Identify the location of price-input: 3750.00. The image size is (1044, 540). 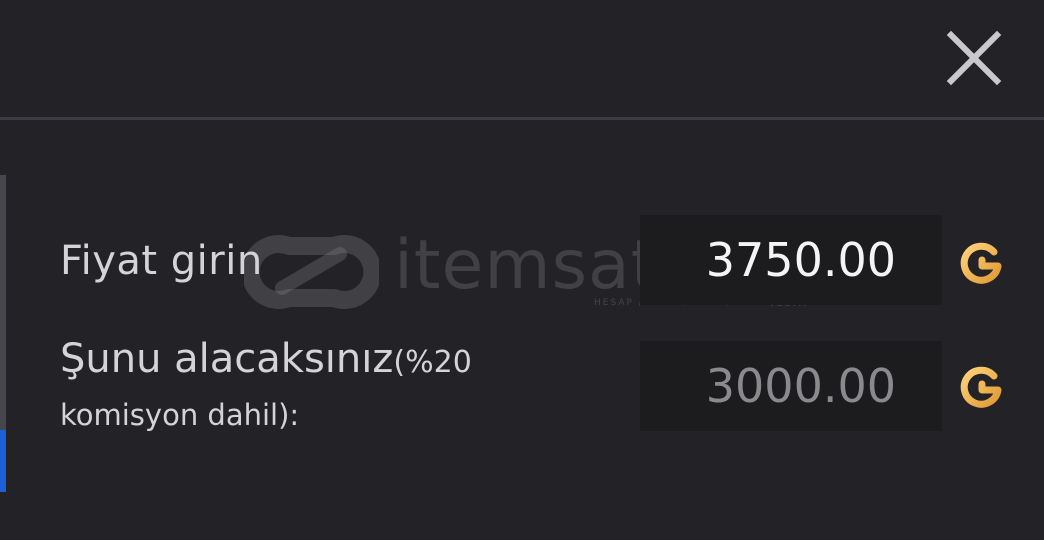
(791, 260).